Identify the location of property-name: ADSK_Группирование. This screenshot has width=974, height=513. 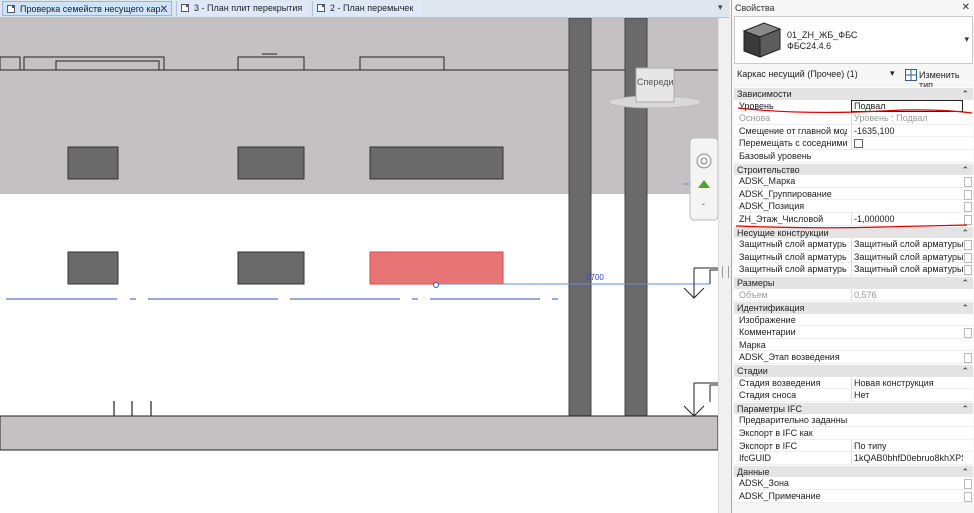
(785, 193).